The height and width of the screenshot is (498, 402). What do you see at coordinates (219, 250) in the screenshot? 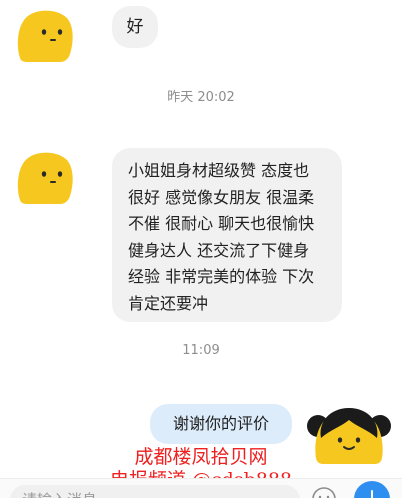
I see `message-line: 健身达人 还交流了下健身` at bounding box center [219, 250].